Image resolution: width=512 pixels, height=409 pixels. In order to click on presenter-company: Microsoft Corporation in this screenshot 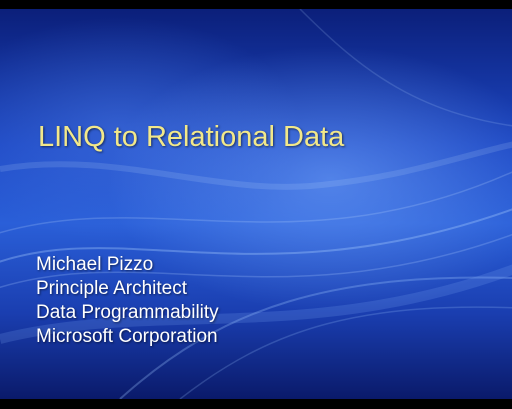, I will do `click(127, 336)`.